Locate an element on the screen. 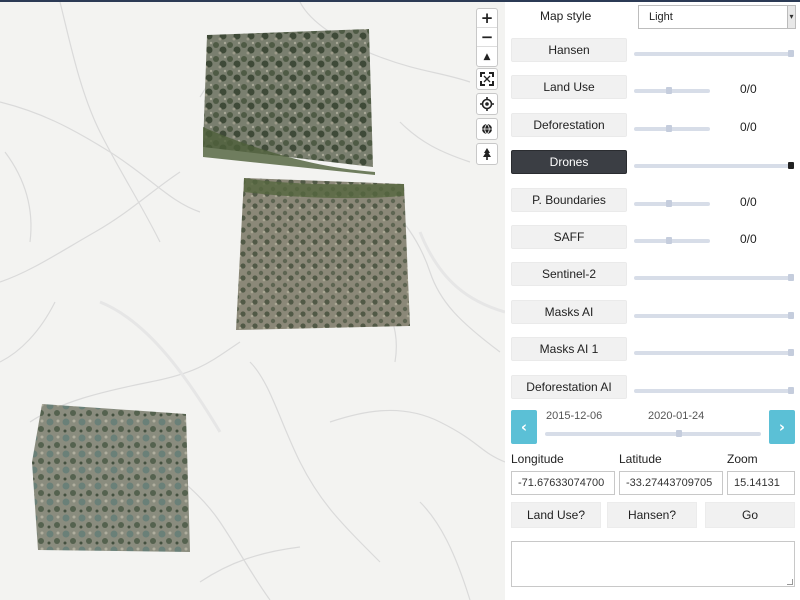 The width and height of the screenshot is (800, 600). layer-toggle-button: Hansen is located at coordinates (569, 50).